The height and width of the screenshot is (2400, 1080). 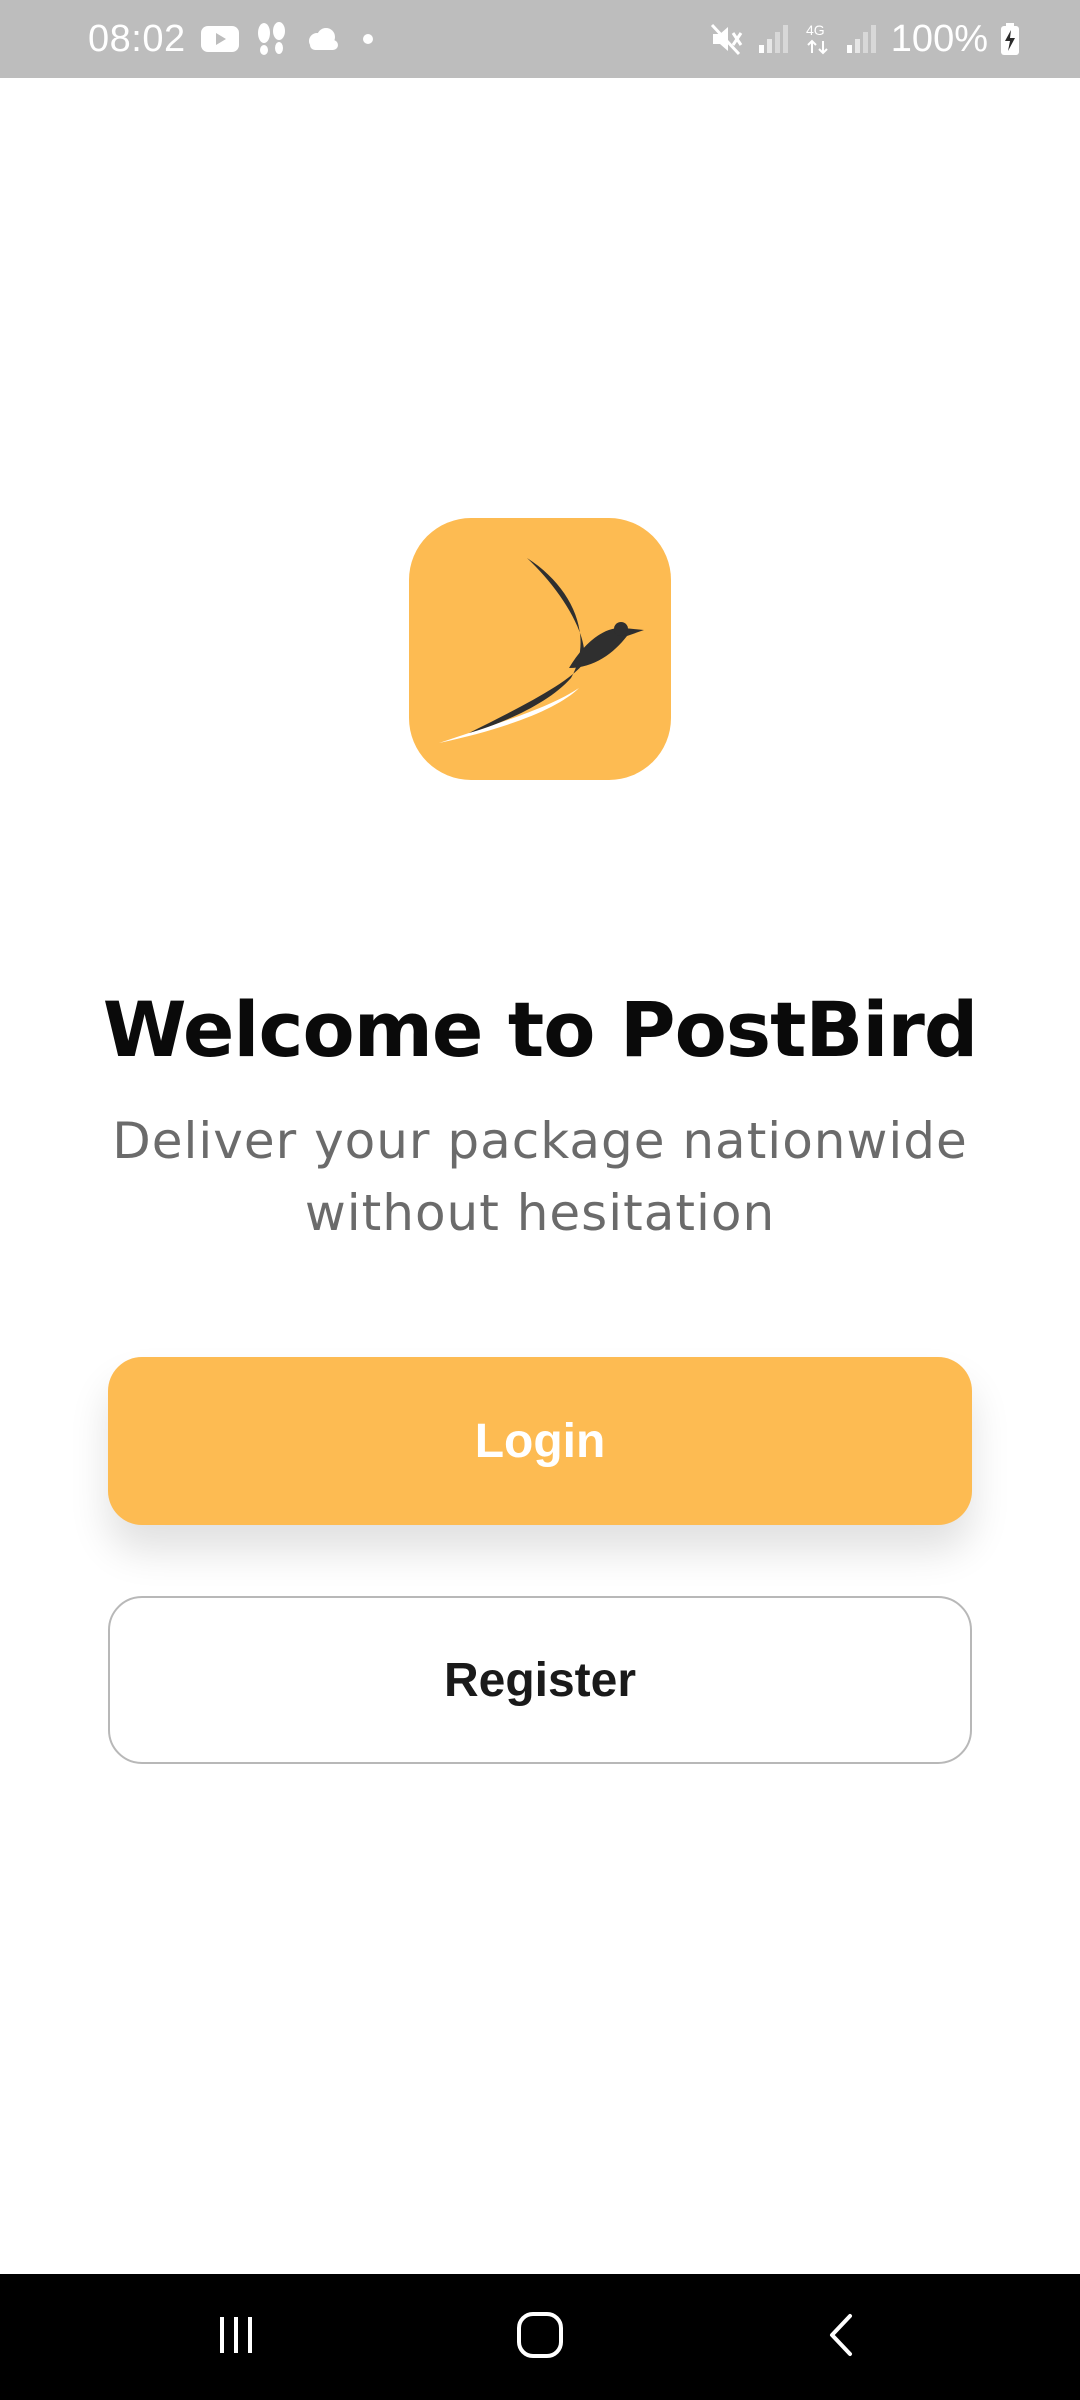 I want to click on status-bar: 08:02 4G 100%, so click(x=540, y=39).